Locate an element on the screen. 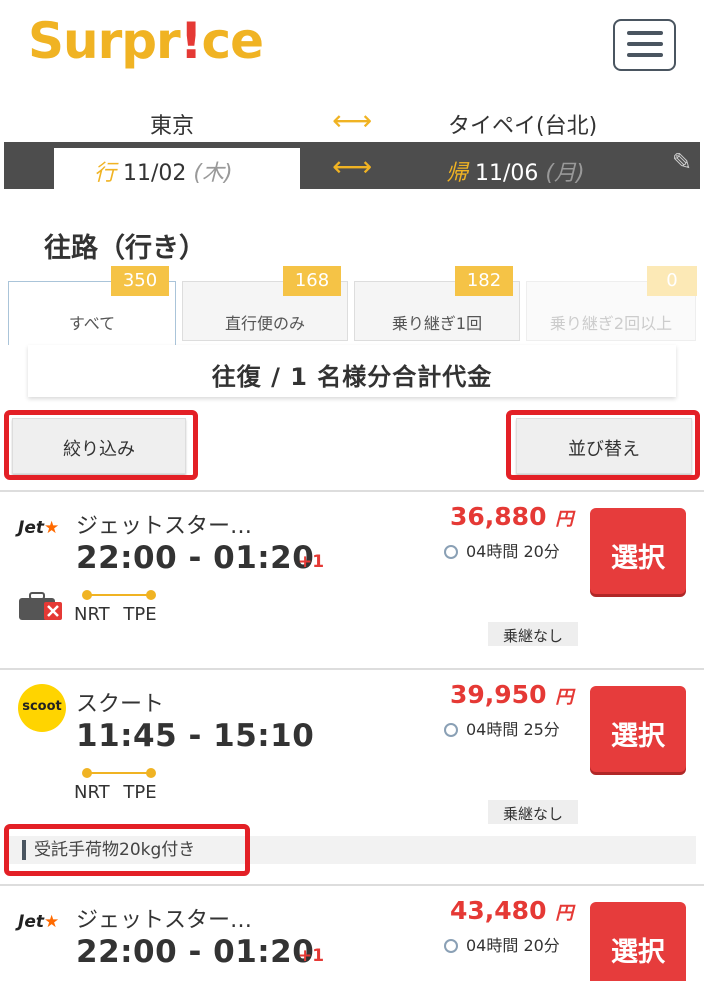 Image resolution: width=704 pixels, height=981 pixels. swap-arrow-icon: ⟷ is located at coordinates (352, 120).